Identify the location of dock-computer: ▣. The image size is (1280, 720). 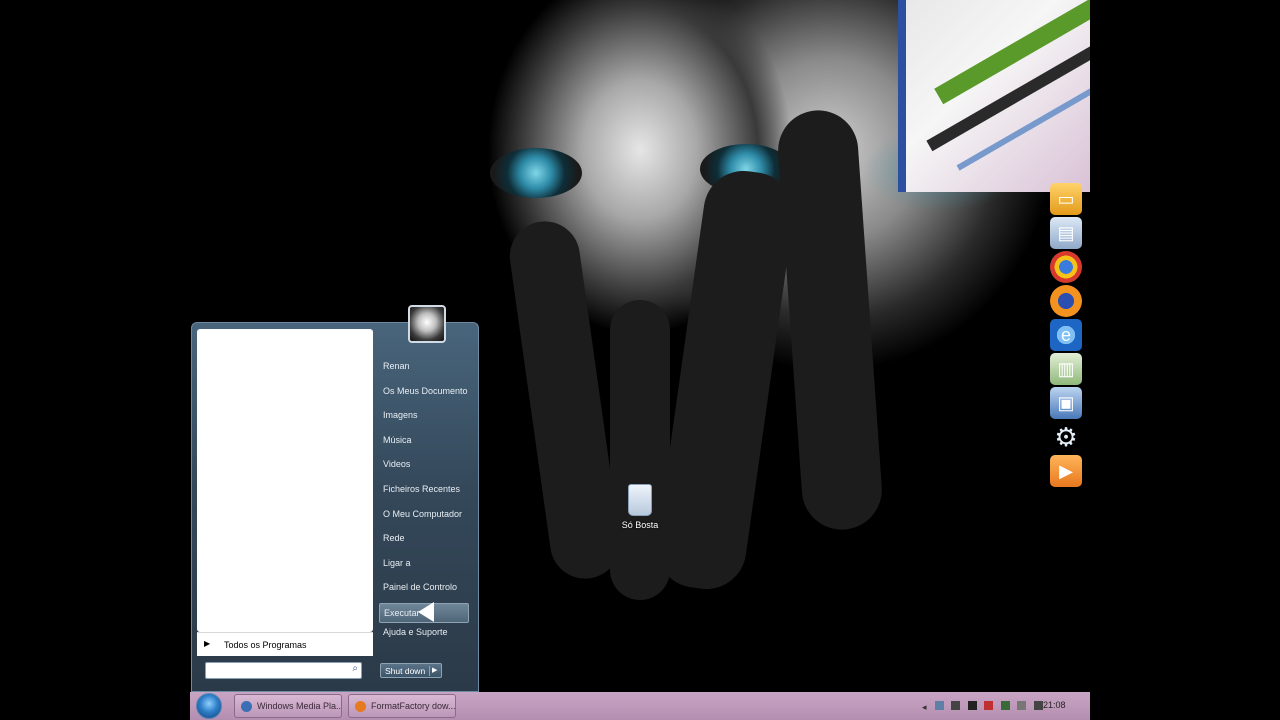
(1066, 403).